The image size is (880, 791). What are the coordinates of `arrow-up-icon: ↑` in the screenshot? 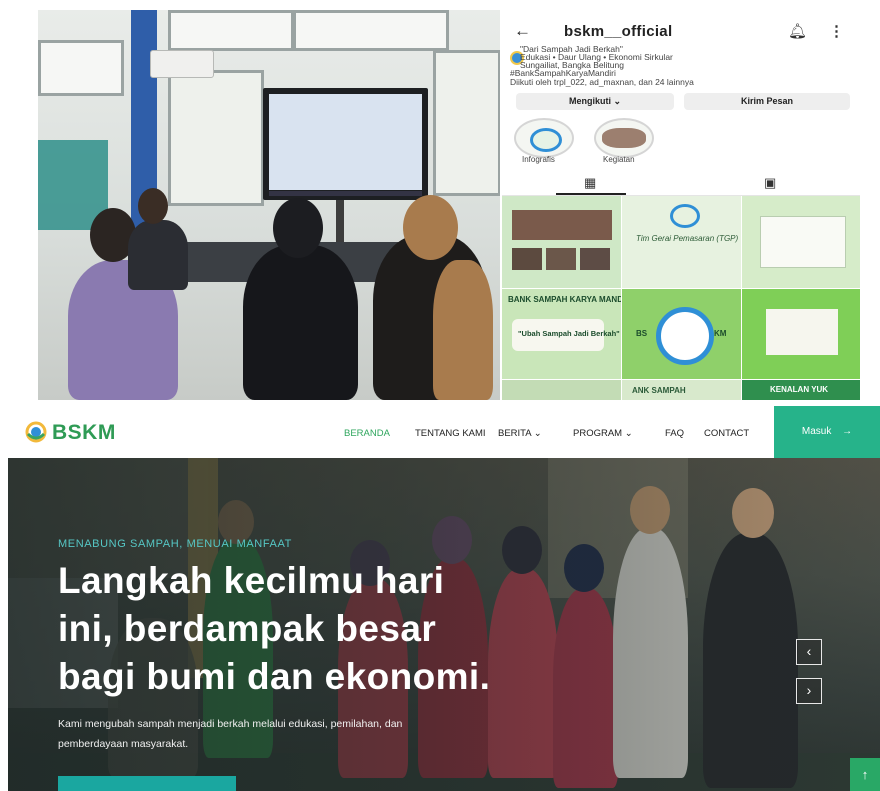 It's located at (865, 774).